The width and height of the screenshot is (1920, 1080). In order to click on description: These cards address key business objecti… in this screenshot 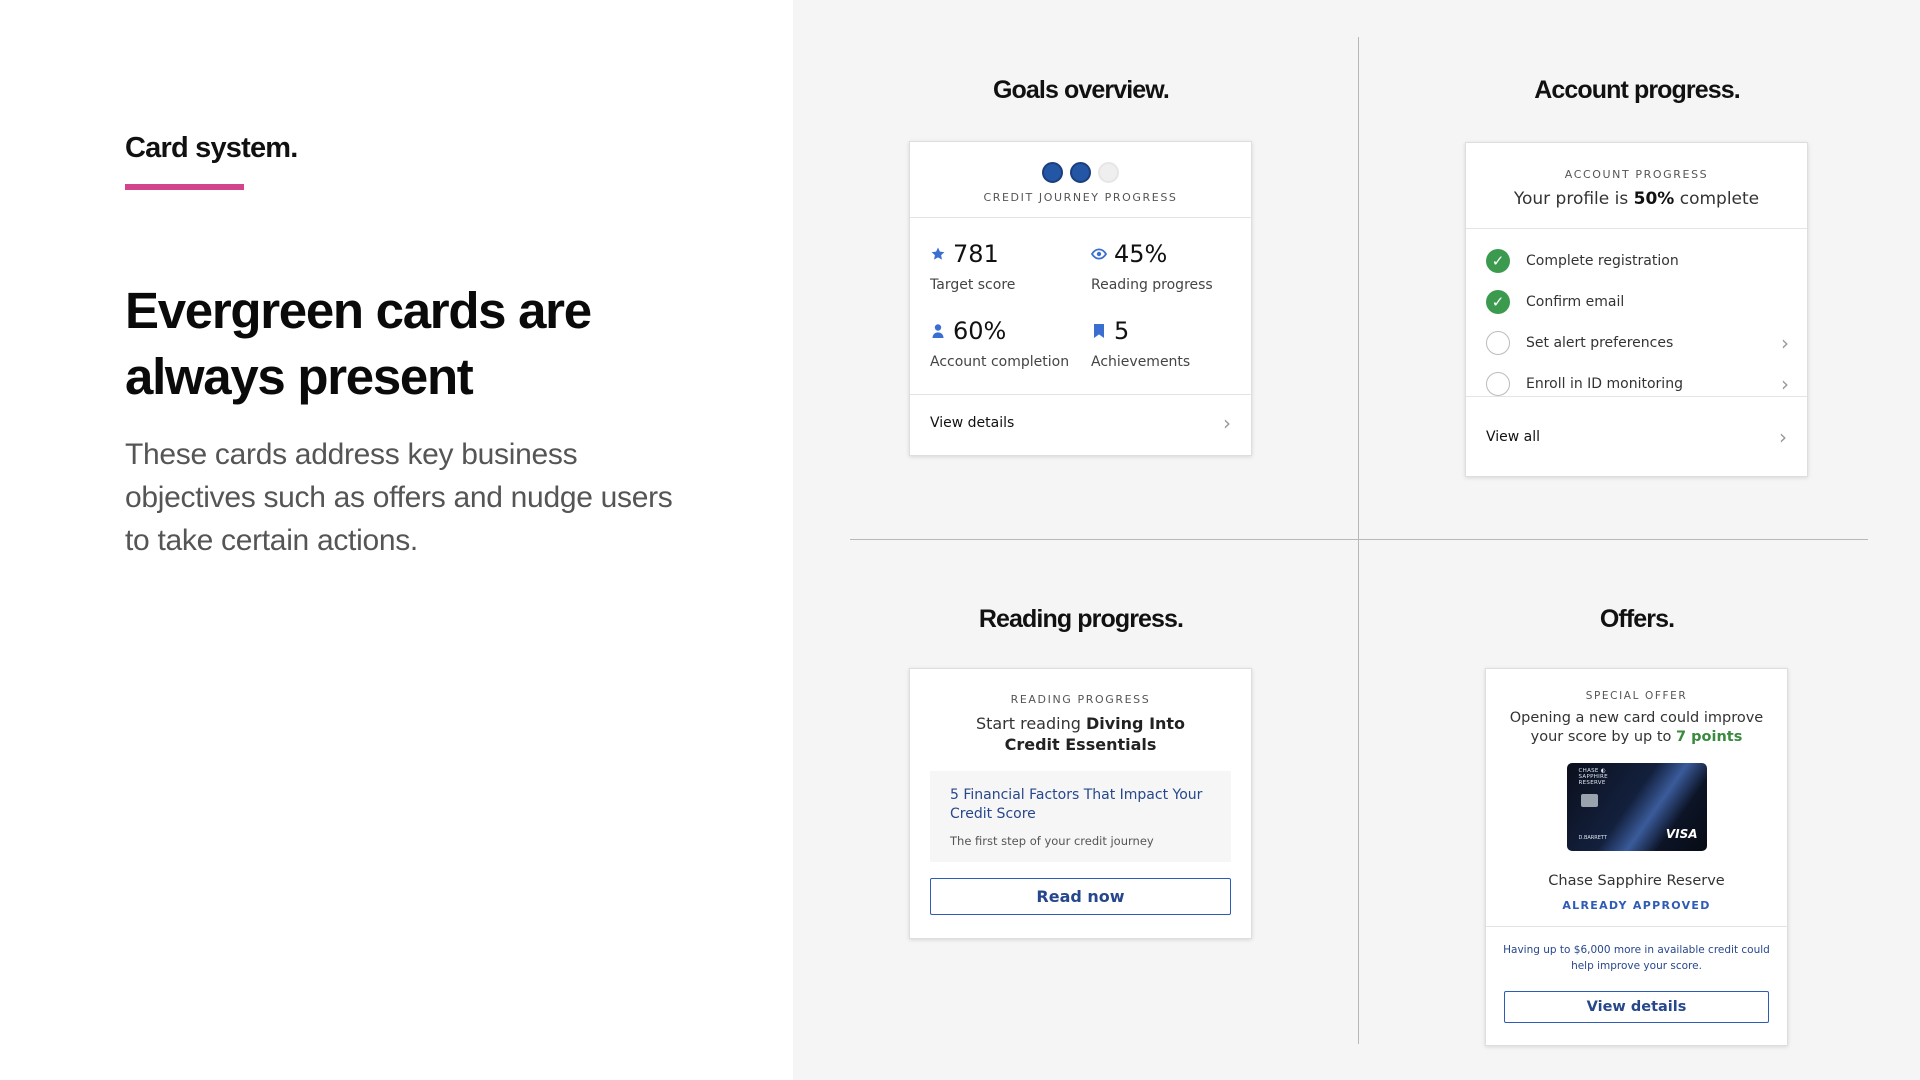, I will do `click(399, 497)`.